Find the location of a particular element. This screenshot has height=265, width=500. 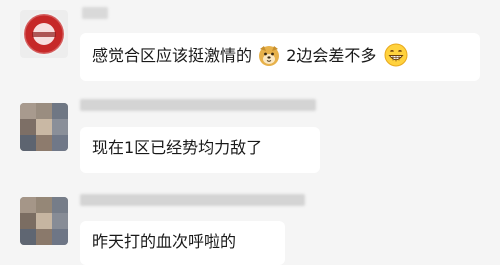

message-text: 昨天打的血次呼啦的 is located at coordinates (164, 241).